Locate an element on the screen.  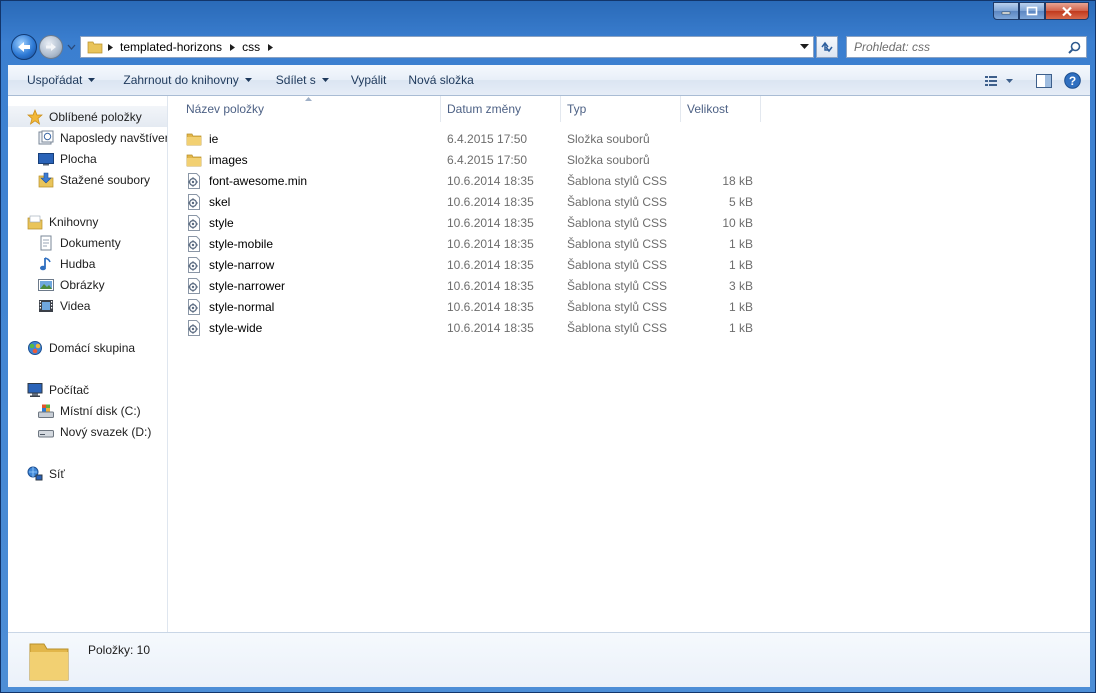
nav-local-disk-c: Místní disk (C:) is located at coordinates (74, 410).